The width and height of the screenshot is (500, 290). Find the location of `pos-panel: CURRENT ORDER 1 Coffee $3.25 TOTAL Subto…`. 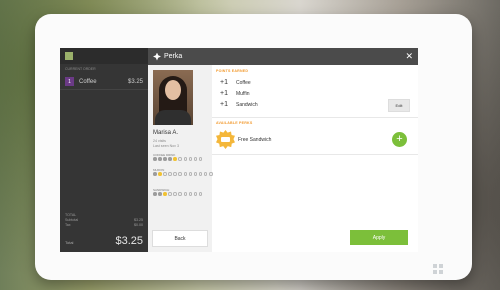

pos-panel: CURRENT ORDER 1 Coffee $3.25 TOTAL Subto… is located at coordinates (104, 150).